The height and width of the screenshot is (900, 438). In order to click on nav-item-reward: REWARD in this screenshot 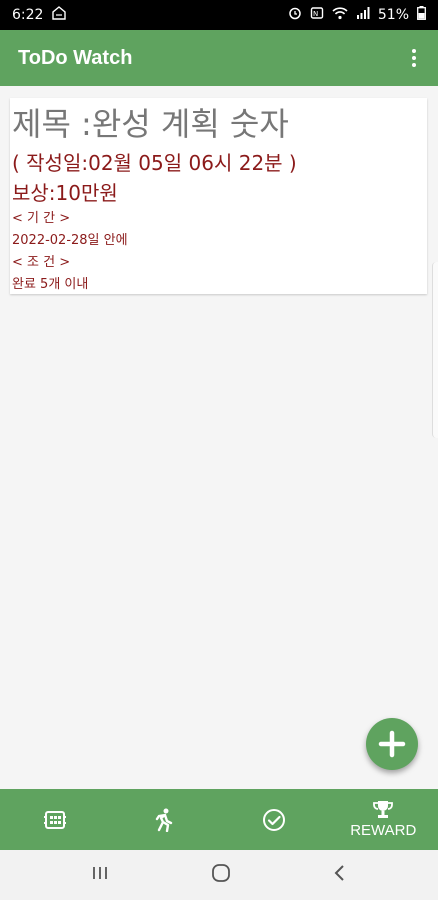, I will do `click(383, 819)`.